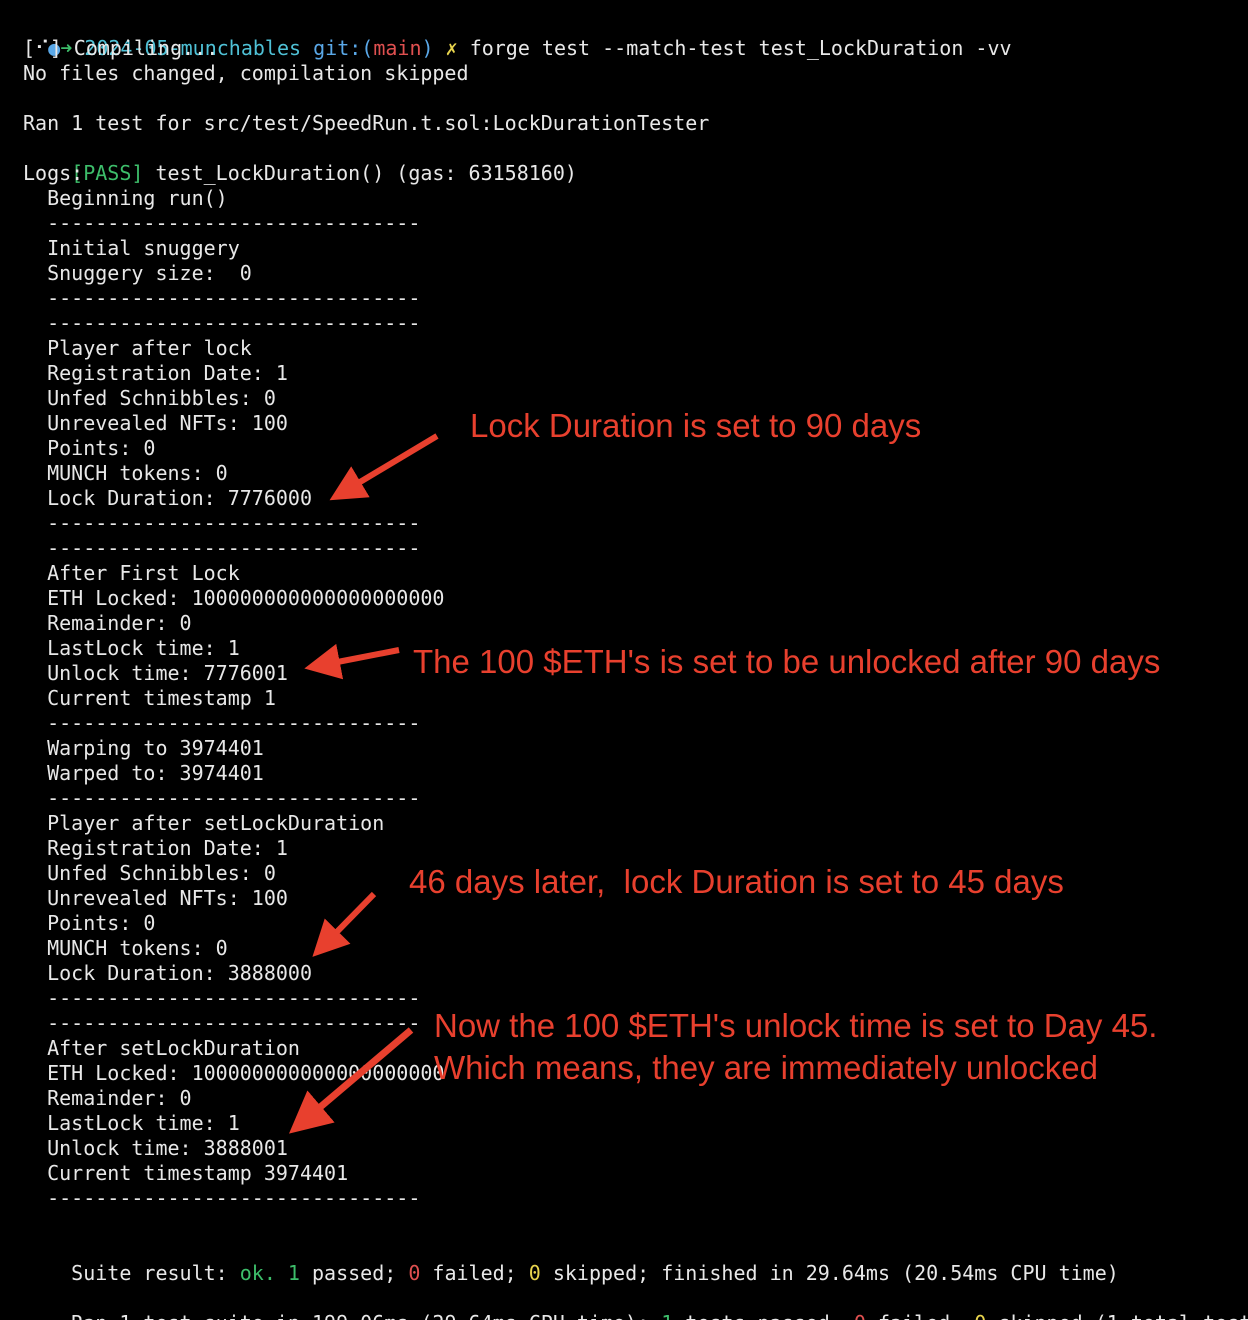  Describe the element at coordinates (352, 661) in the screenshot. I see `arrow-2-icon` at that location.